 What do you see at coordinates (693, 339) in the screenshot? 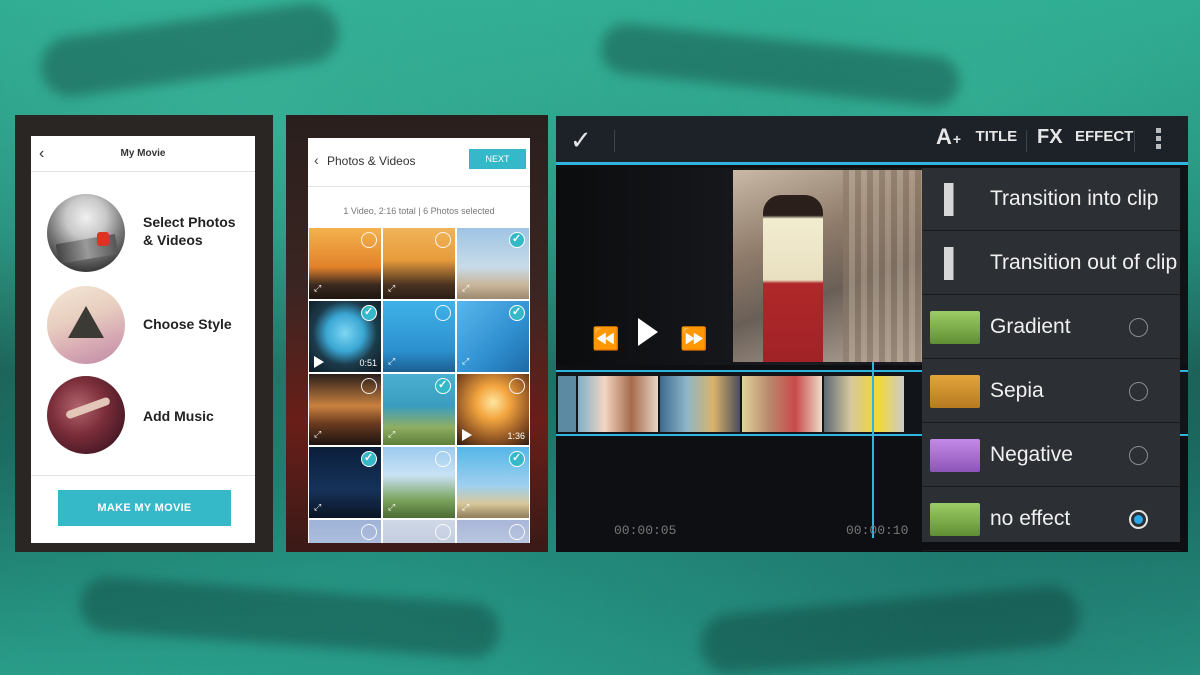
I see `fast-forward-icon: ⏩` at bounding box center [693, 339].